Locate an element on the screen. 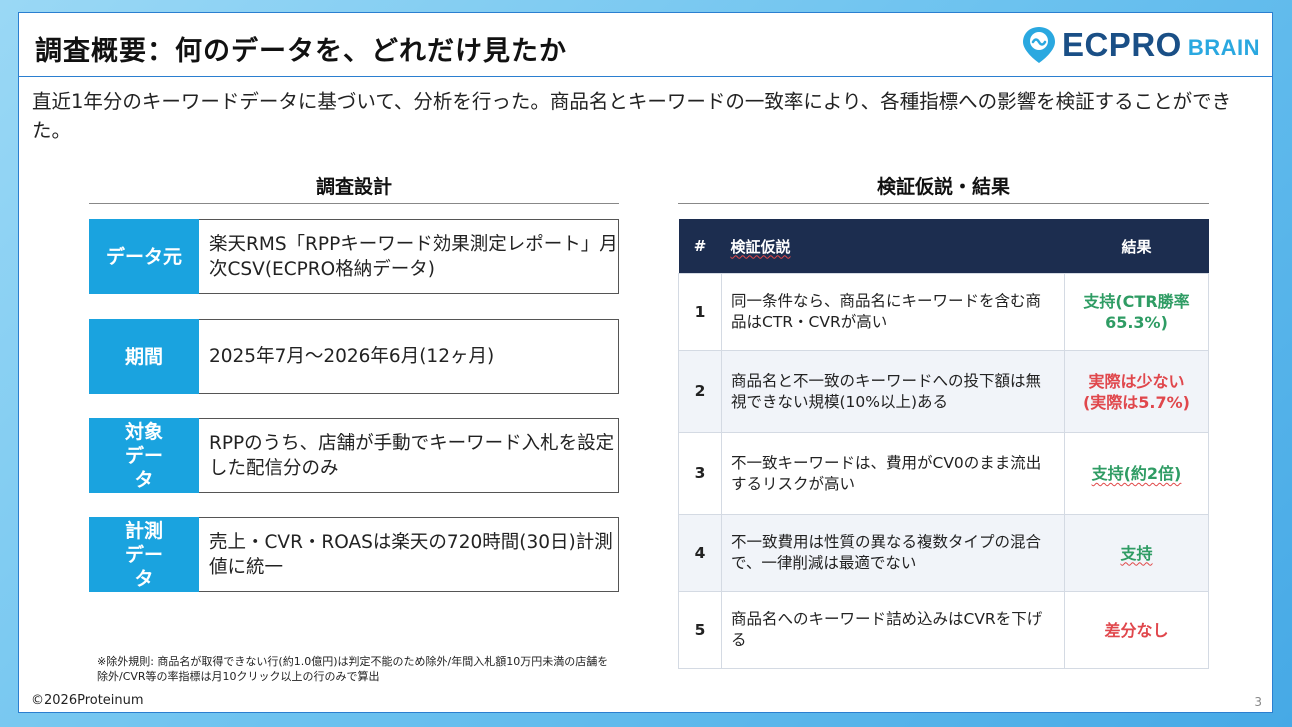 The width and height of the screenshot is (1292, 727). row-hypothesis: 商品名へのキーワード詰め込みはCVRを下げる is located at coordinates (893, 630).